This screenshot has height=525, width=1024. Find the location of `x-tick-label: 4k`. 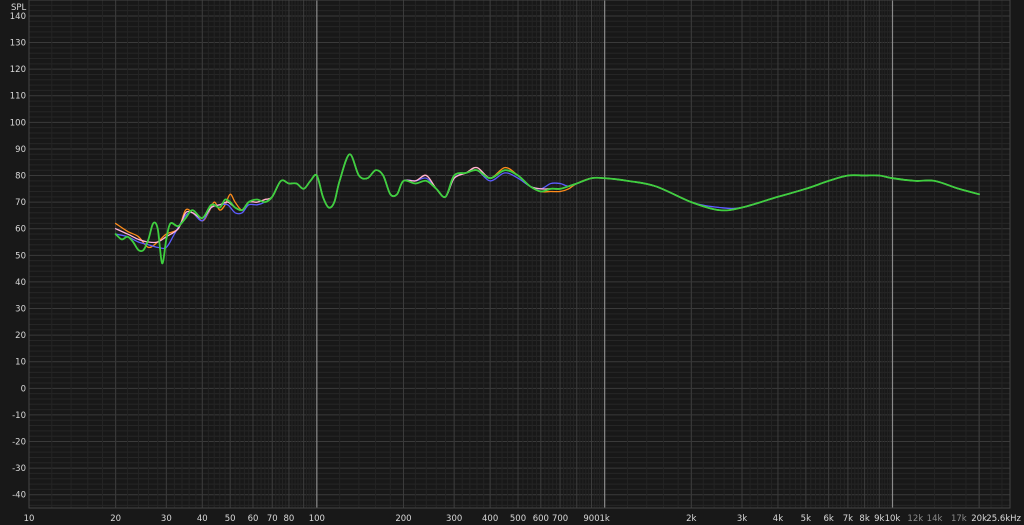

x-tick-label: 4k is located at coordinates (778, 519).